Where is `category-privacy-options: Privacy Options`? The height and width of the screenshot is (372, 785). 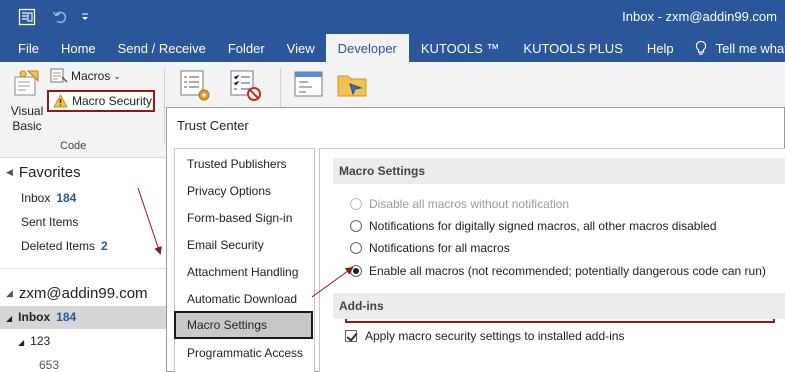
category-privacy-options: Privacy Options is located at coordinates (244, 190).